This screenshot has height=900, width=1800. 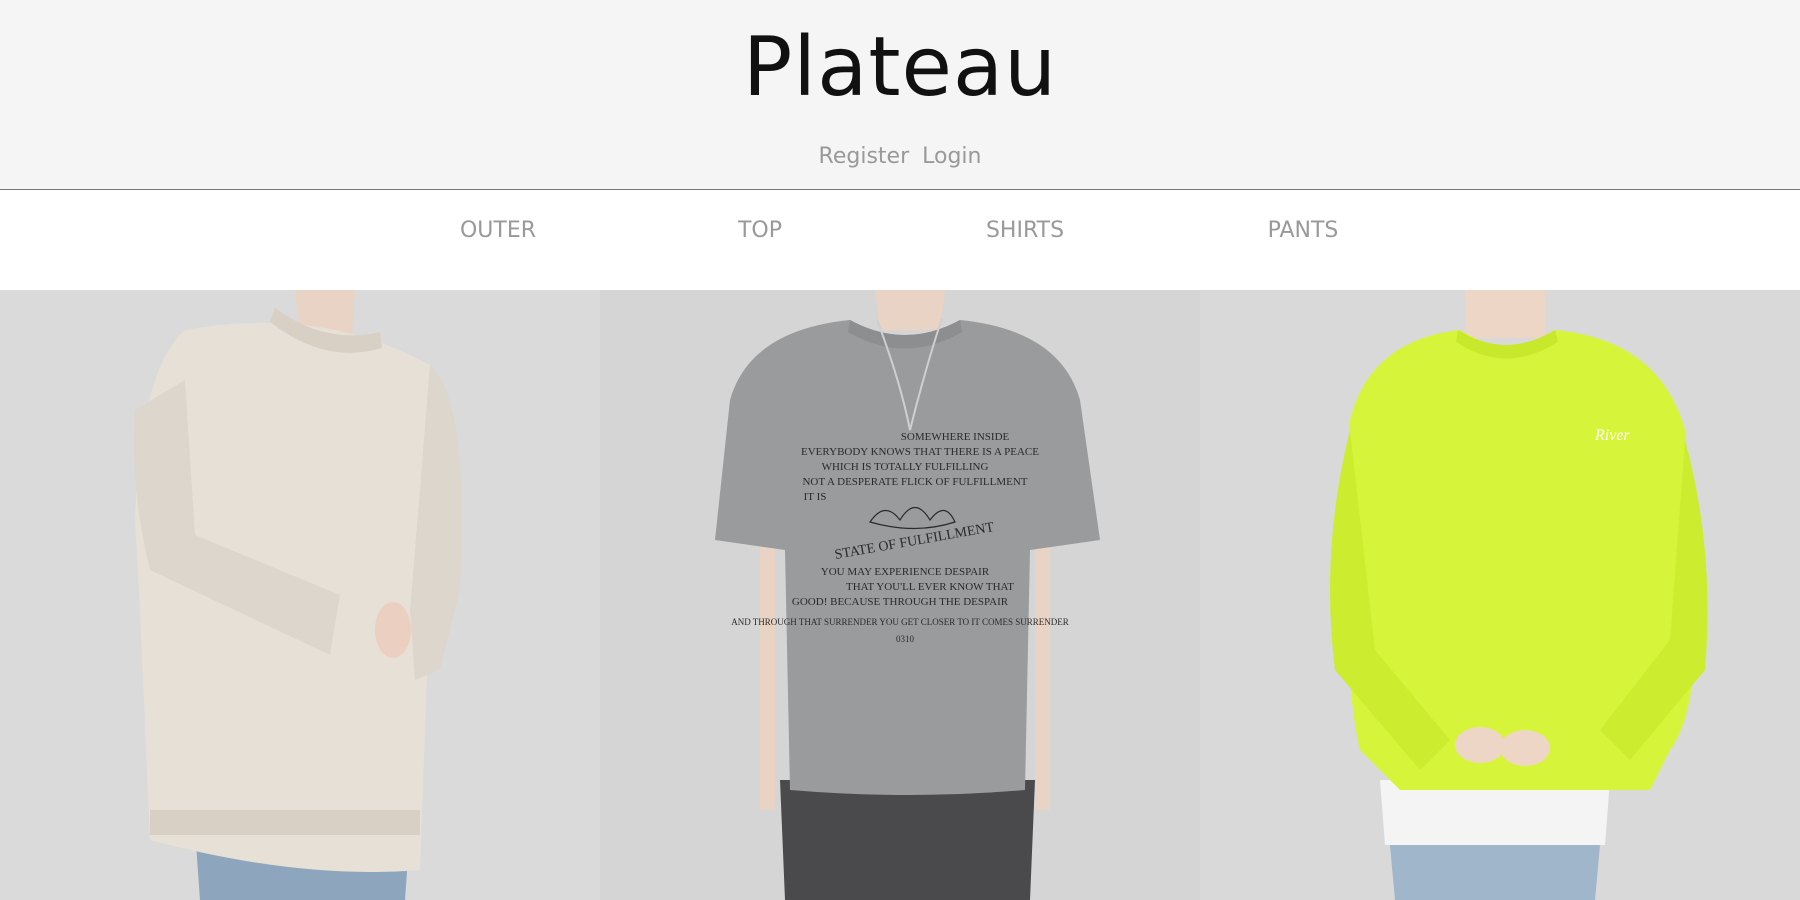 I want to click on sweatshirt-chest-logo: River, so click(x=1612, y=435).